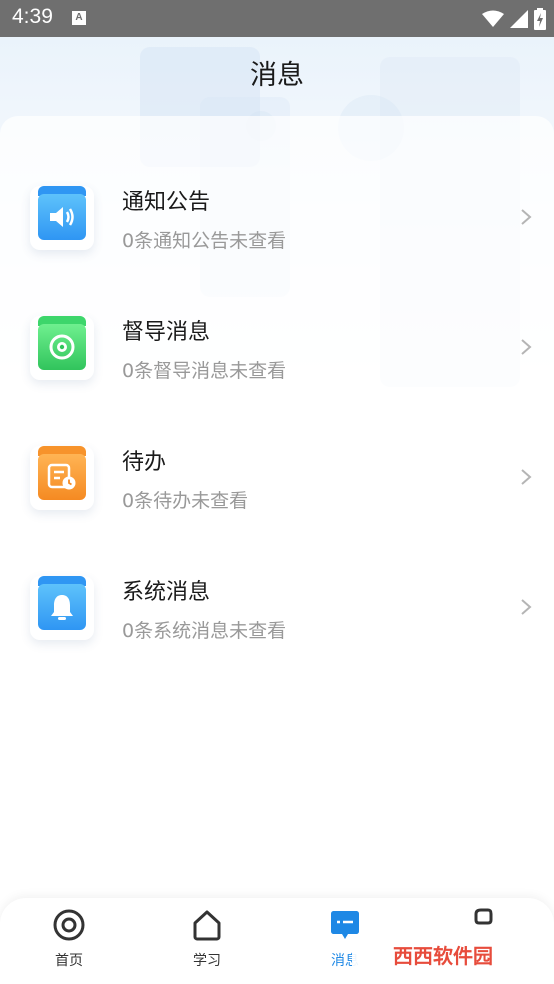 The image size is (554, 984). Describe the element at coordinates (540, 19) in the screenshot. I see `battery-icon` at that location.